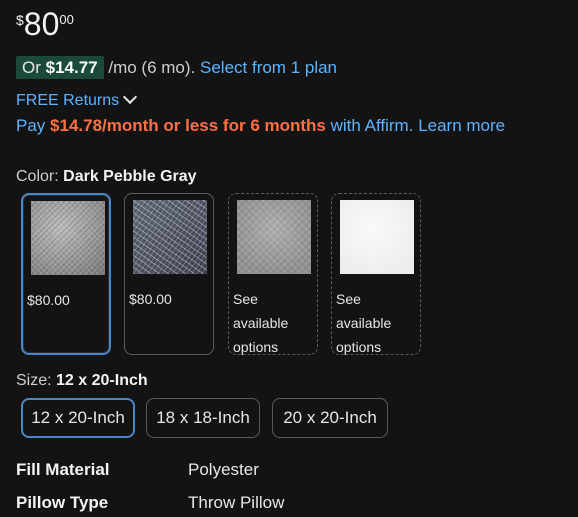 This screenshot has width=578, height=517. I want to click on size-option-12x20: 12 x 20-Inch, so click(78, 418).